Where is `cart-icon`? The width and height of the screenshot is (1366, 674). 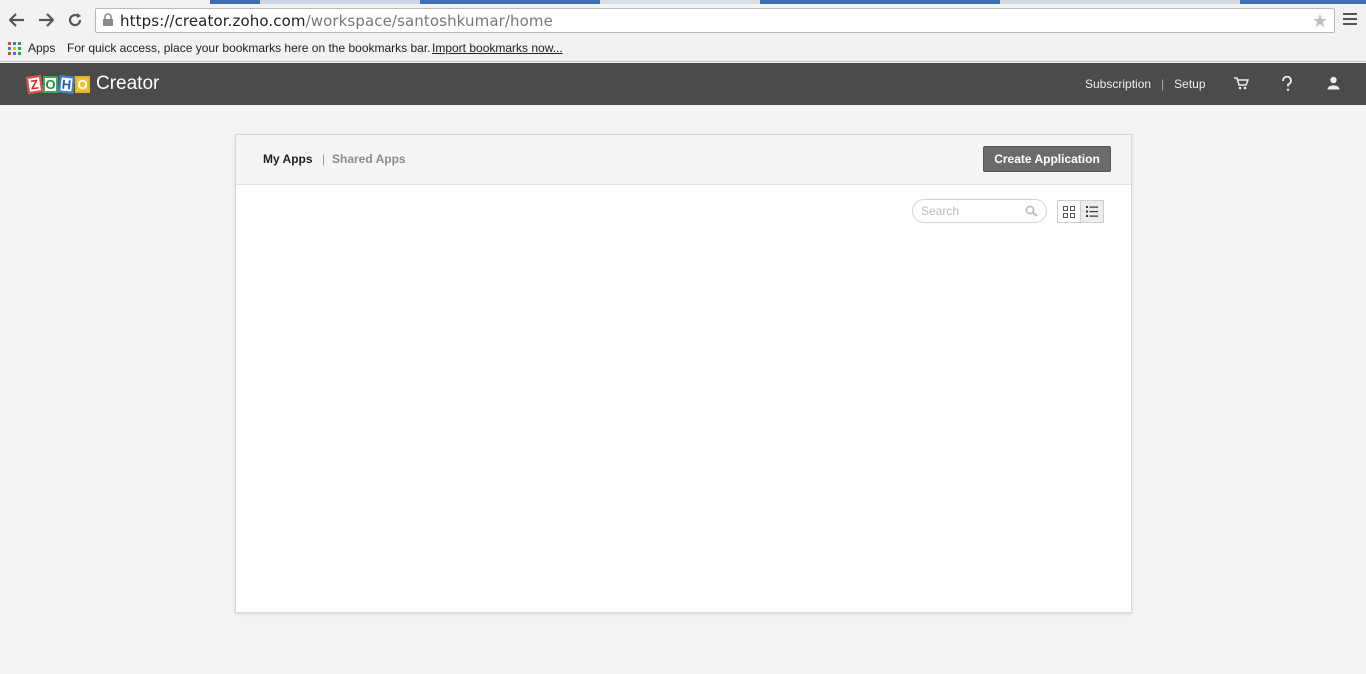
cart-icon is located at coordinates (1241, 83).